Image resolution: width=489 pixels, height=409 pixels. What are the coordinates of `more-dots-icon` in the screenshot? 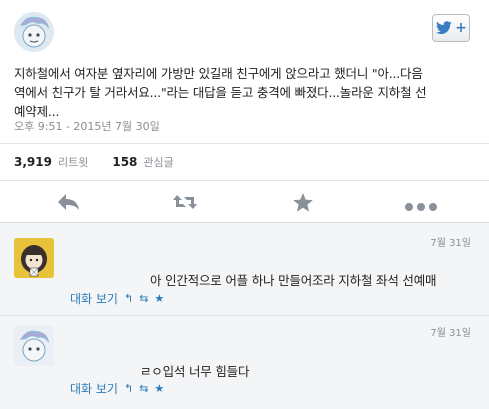 It's located at (421, 207).